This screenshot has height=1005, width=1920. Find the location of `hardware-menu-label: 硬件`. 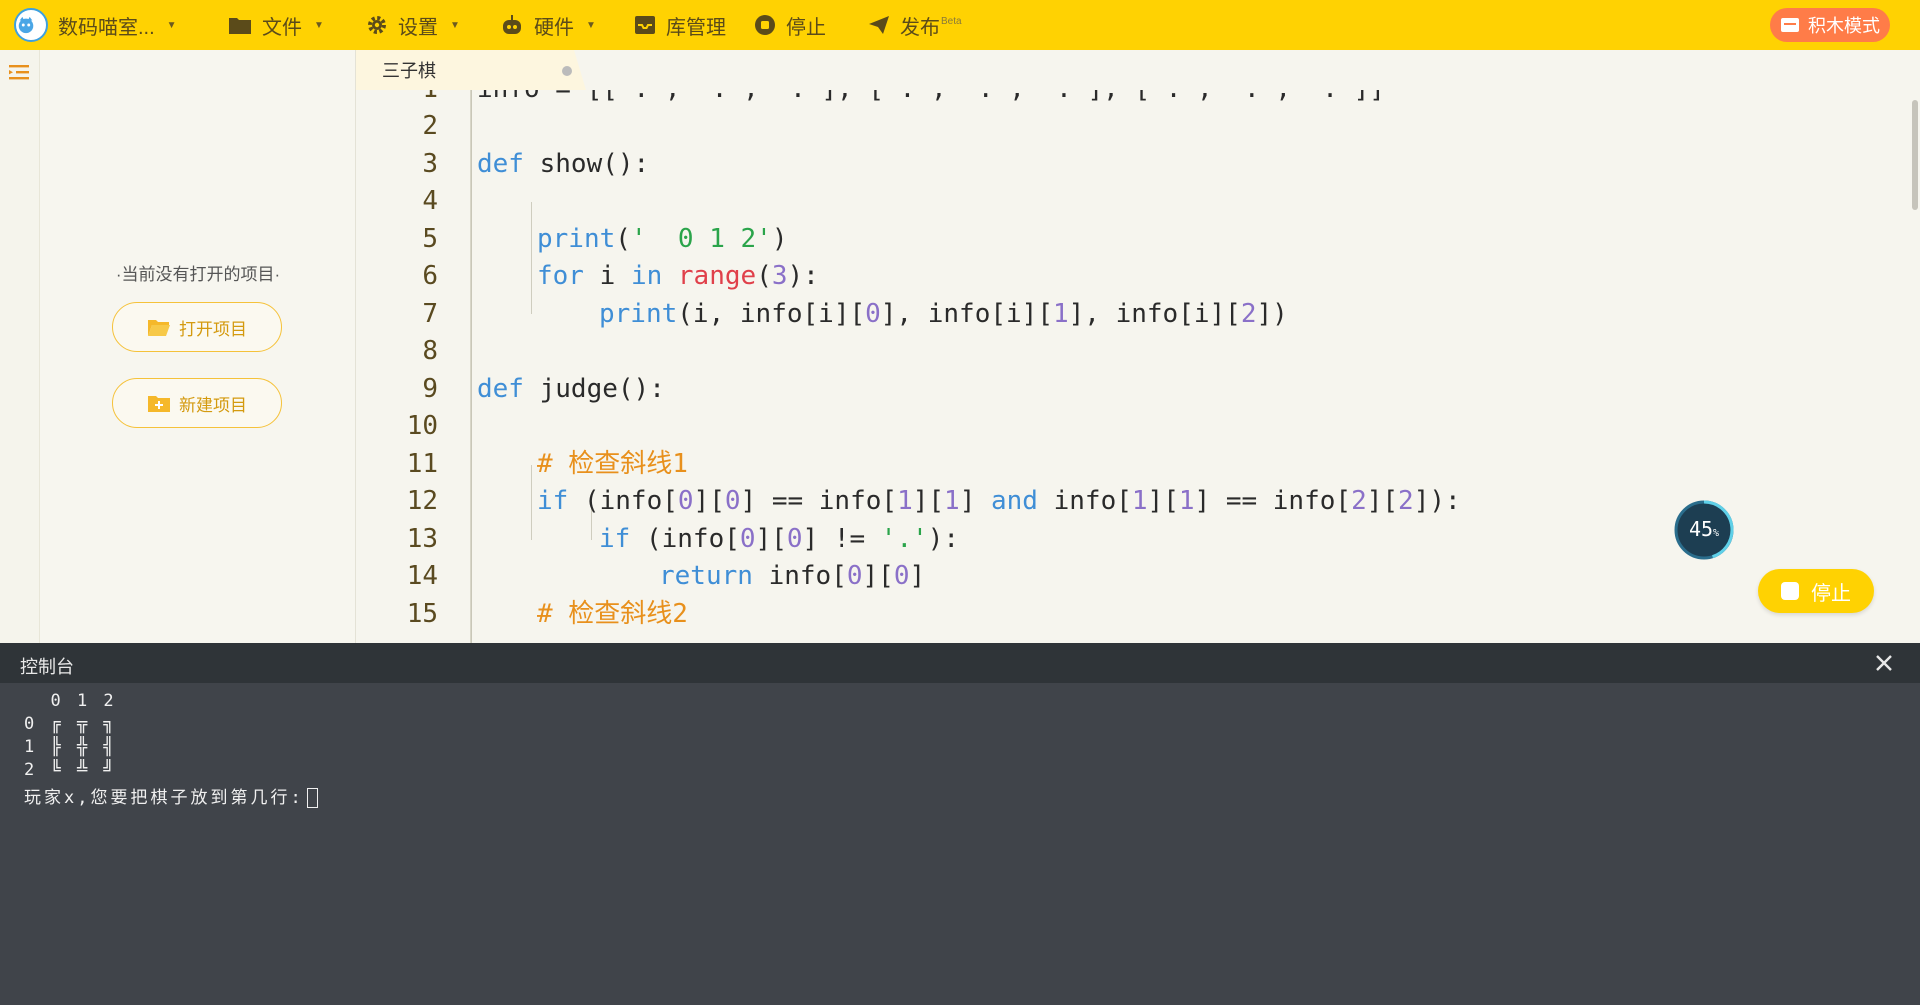

hardware-menu-label: 硬件 is located at coordinates (554, 27).